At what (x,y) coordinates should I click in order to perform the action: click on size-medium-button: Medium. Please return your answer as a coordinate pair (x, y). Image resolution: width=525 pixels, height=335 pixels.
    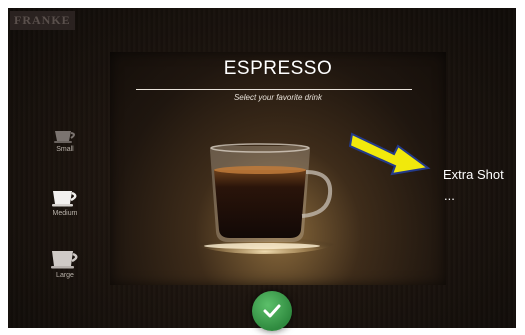
    Looking at the image, I should click on (65, 202).